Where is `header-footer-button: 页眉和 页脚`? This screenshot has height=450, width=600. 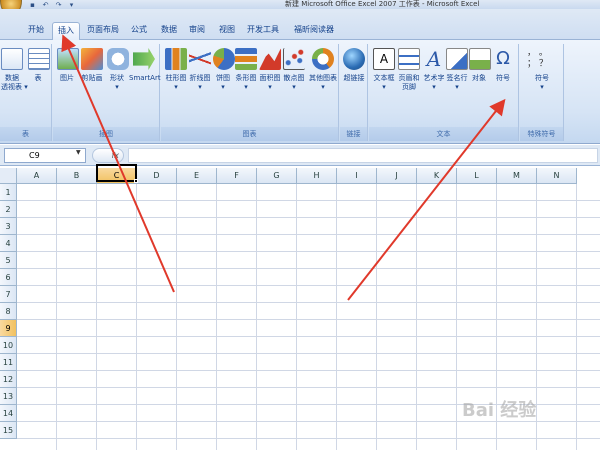 header-footer-button: 页眉和 页脚 is located at coordinates (409, 70).